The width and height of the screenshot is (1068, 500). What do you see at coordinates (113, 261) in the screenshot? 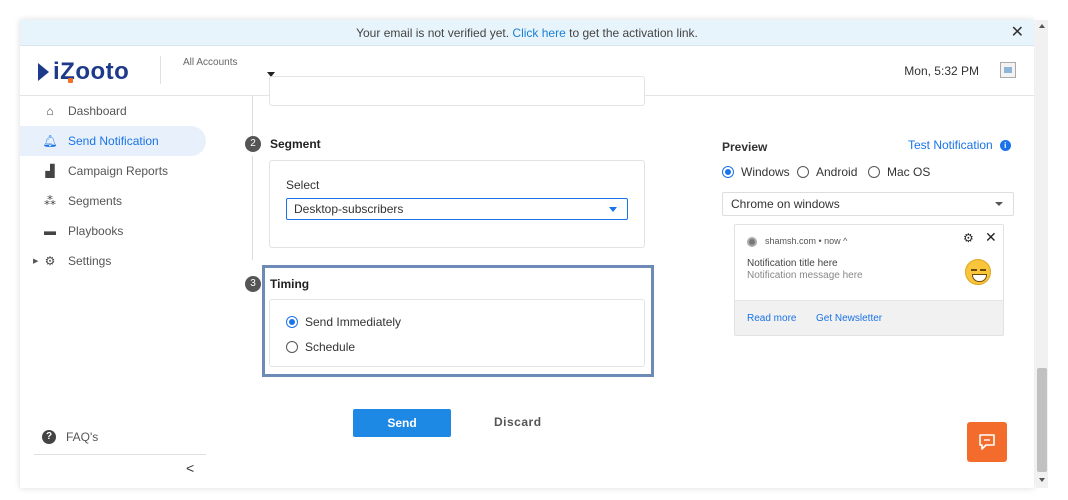
I see `sidebar-item-settings: ▶ ⚙ Settings` at bounding box center [113, 261].